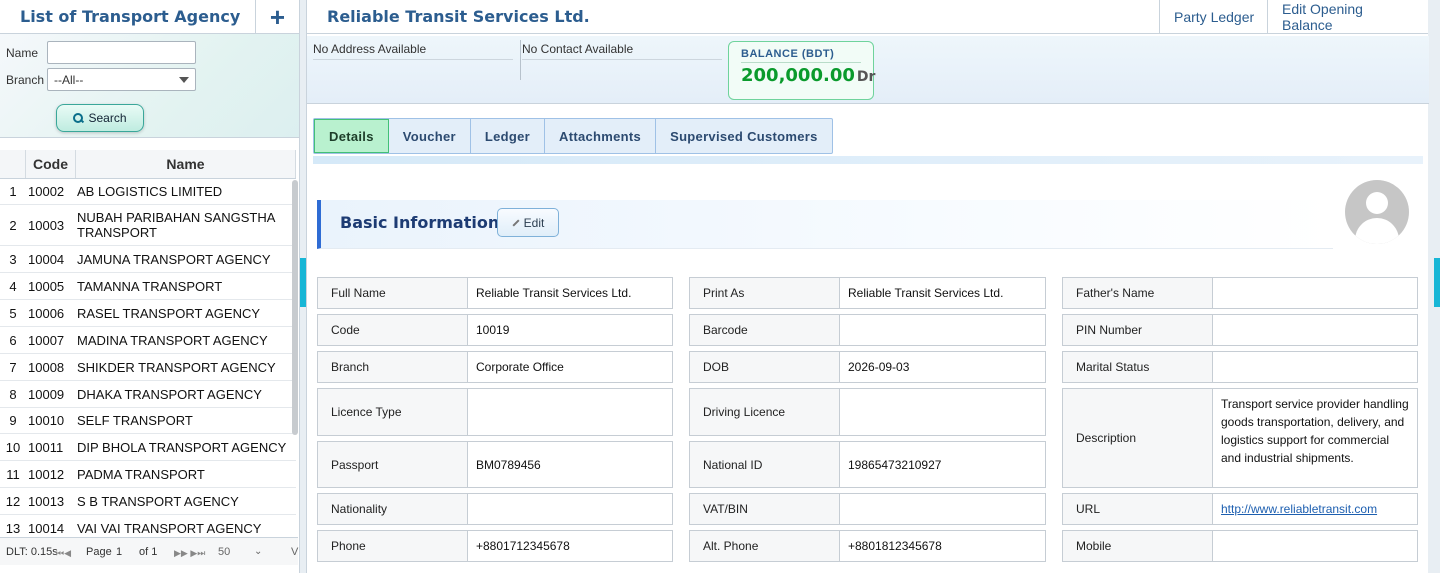 The width and height of the screenshot is (1440, 573). What do you see at coordinates (186, 164) in the screenshot?
I see `header-name: Name` at bounding box center [186, 164].